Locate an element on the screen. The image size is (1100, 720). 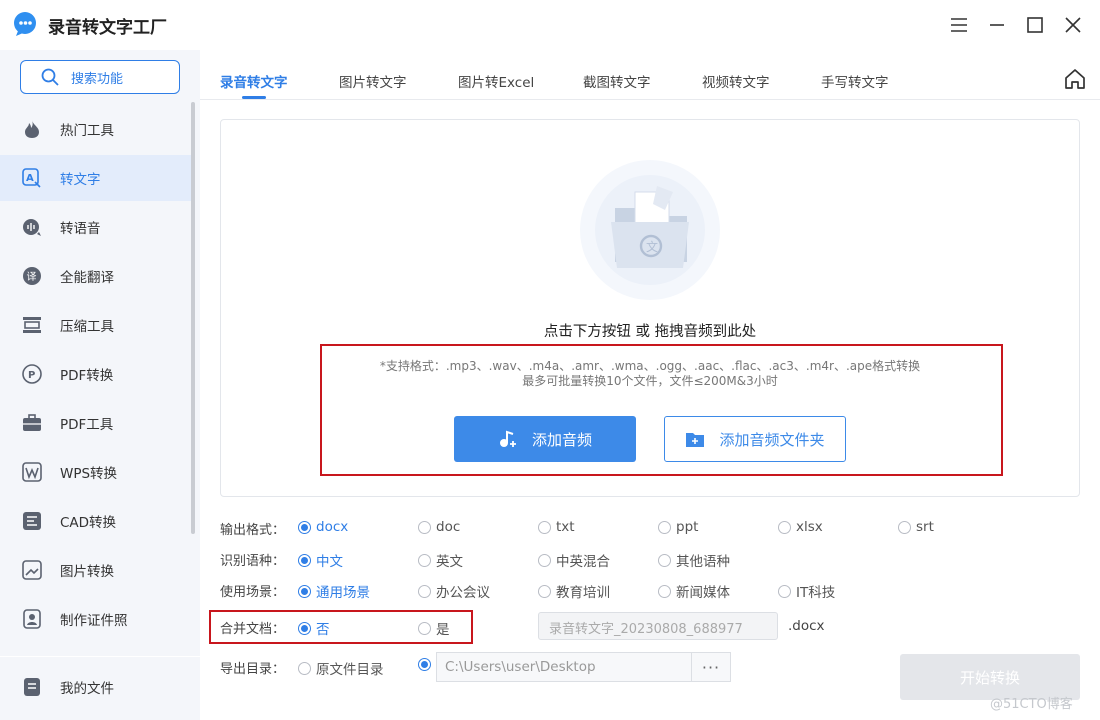
radio-scene-it: IT科技 is located at coordinates (806, 591).